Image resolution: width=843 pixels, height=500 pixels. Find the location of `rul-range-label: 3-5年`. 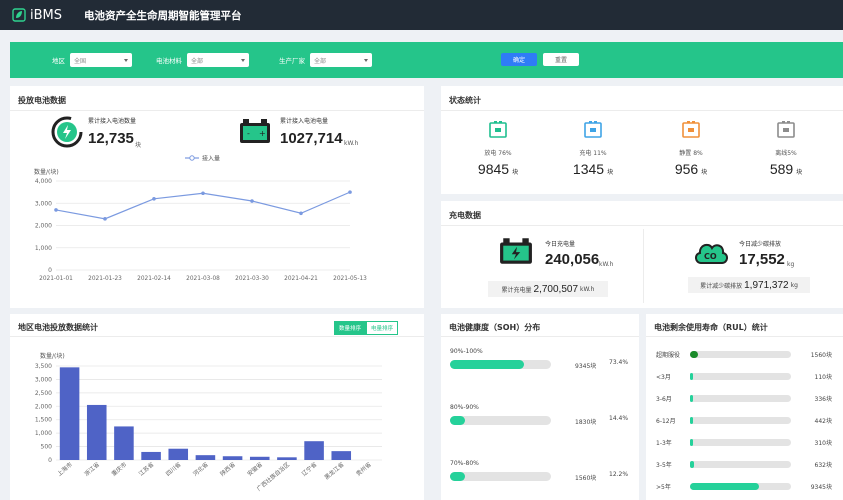

rul-range-label: 3-5年 is located at coordinates (664, 465).